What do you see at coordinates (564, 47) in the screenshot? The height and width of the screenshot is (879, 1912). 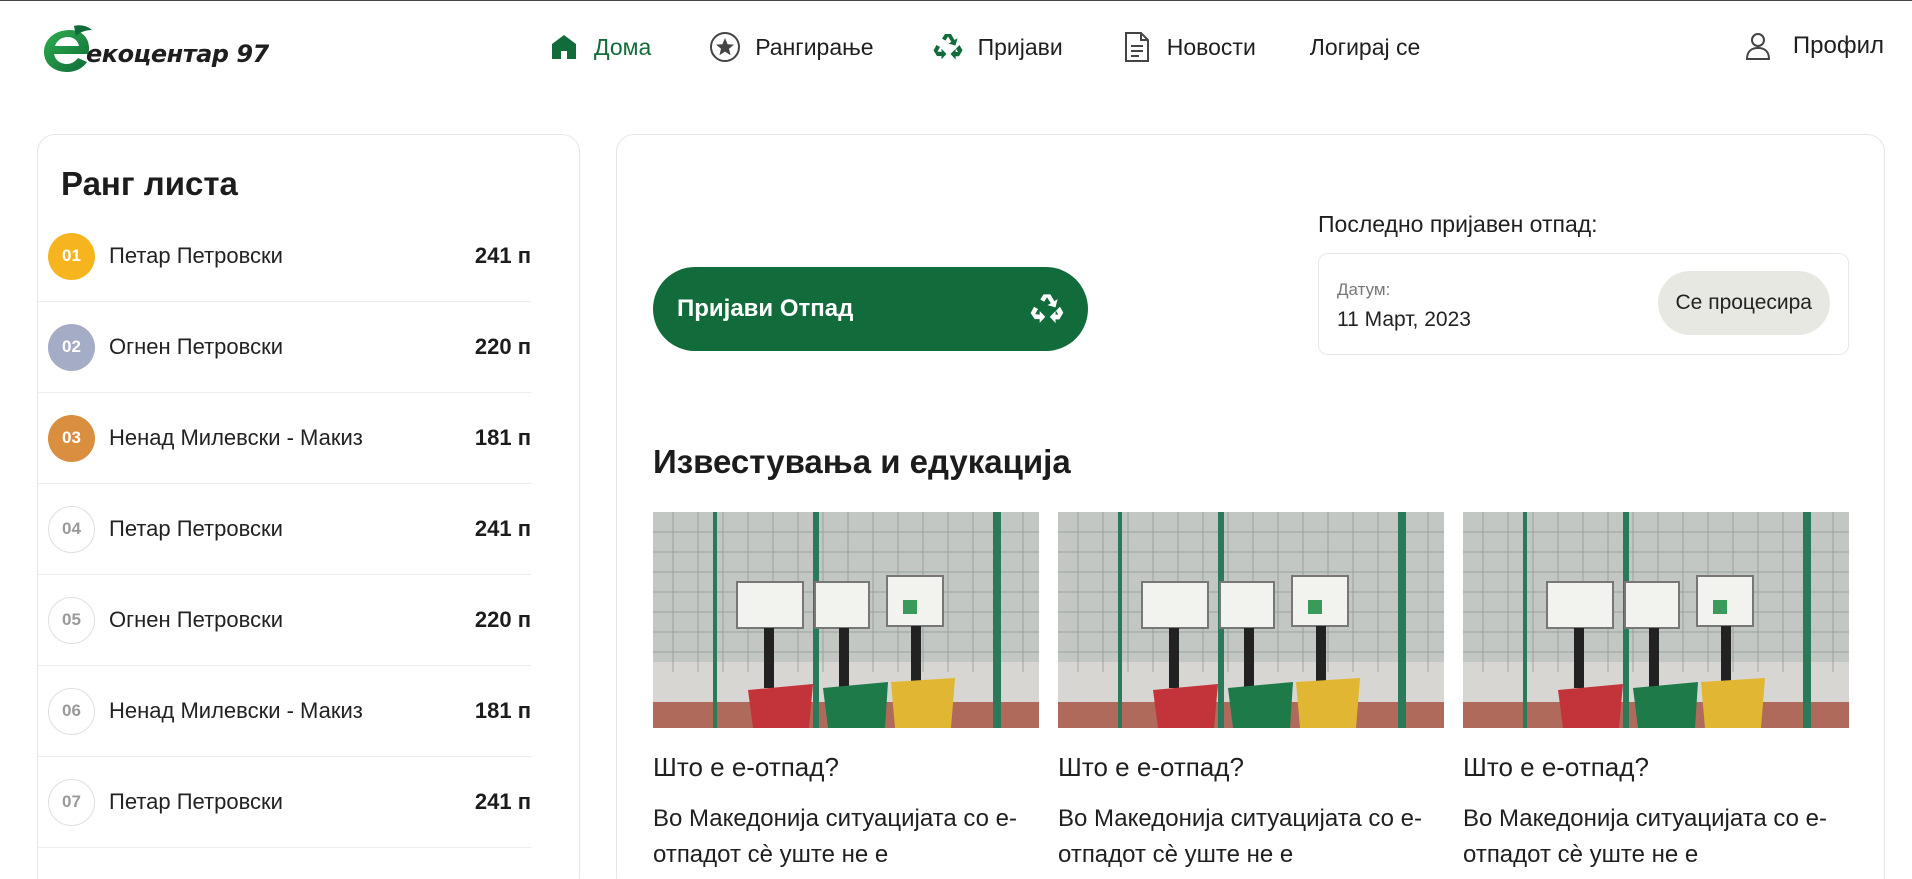 I see `home-icon` at bounding box center [564, 47].